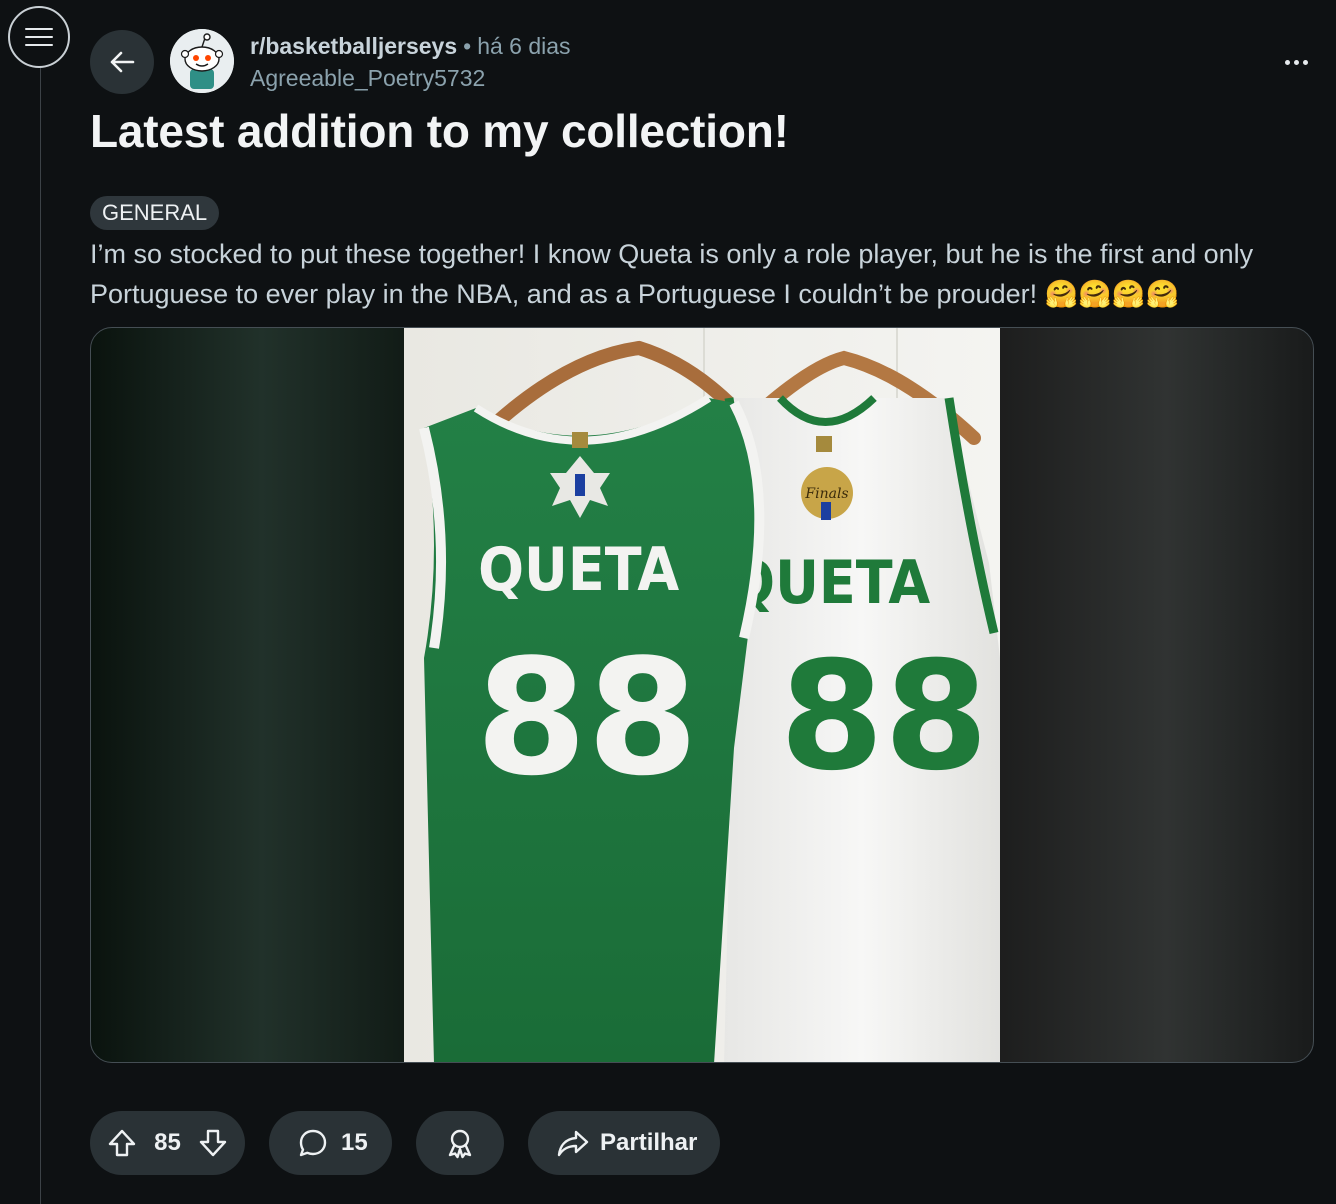  What do you see at coordinates (213, 1143) in the screenshot?
I see `arrow-down-icon` at bounding box center [213, 1143].